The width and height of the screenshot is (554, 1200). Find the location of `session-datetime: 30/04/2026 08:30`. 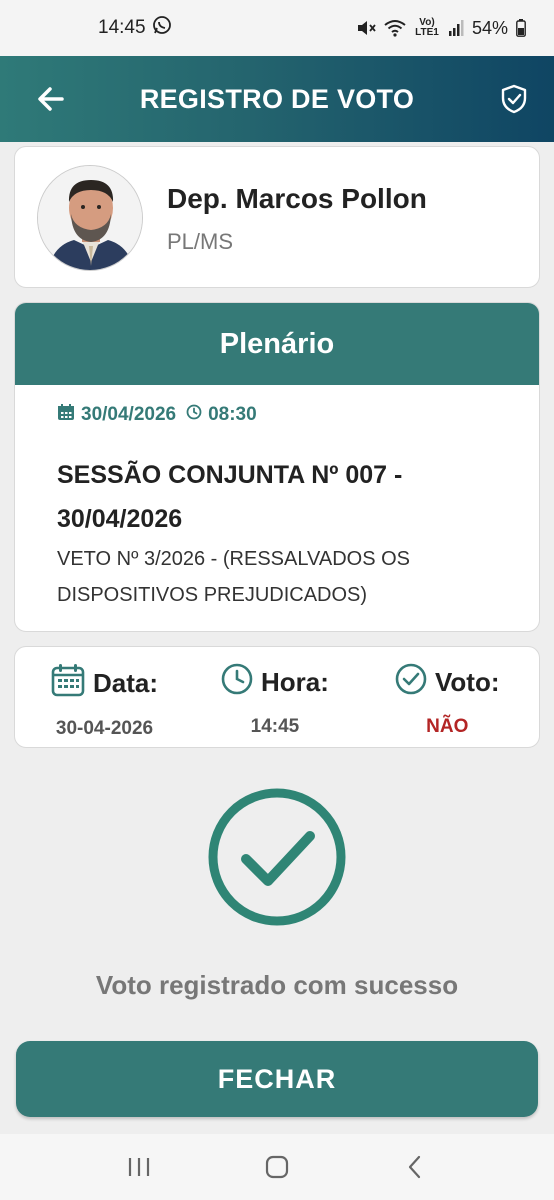

session-datetime: 30/04/2026 08:30 is located at coordinates (157, 415).